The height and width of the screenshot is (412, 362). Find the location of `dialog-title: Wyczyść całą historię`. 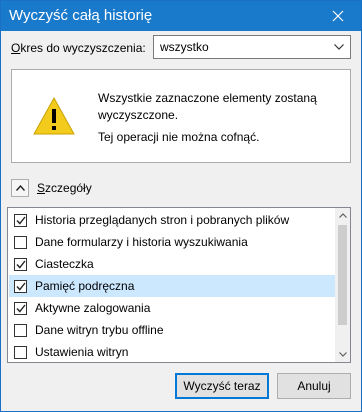

dialog-title: Wyczyść całą historię is located at coordinates (81, 15).